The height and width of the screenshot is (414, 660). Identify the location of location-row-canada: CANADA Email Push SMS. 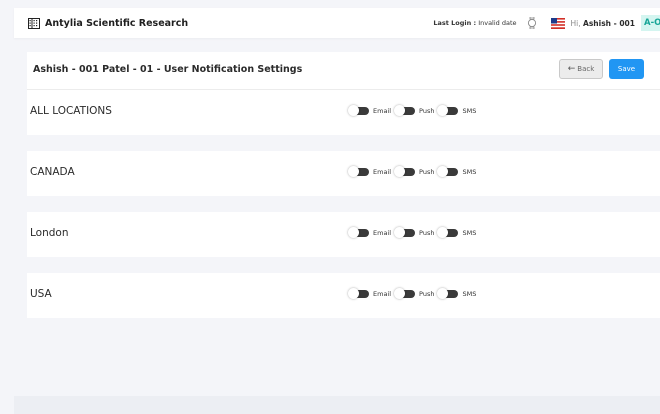
(343, 173).